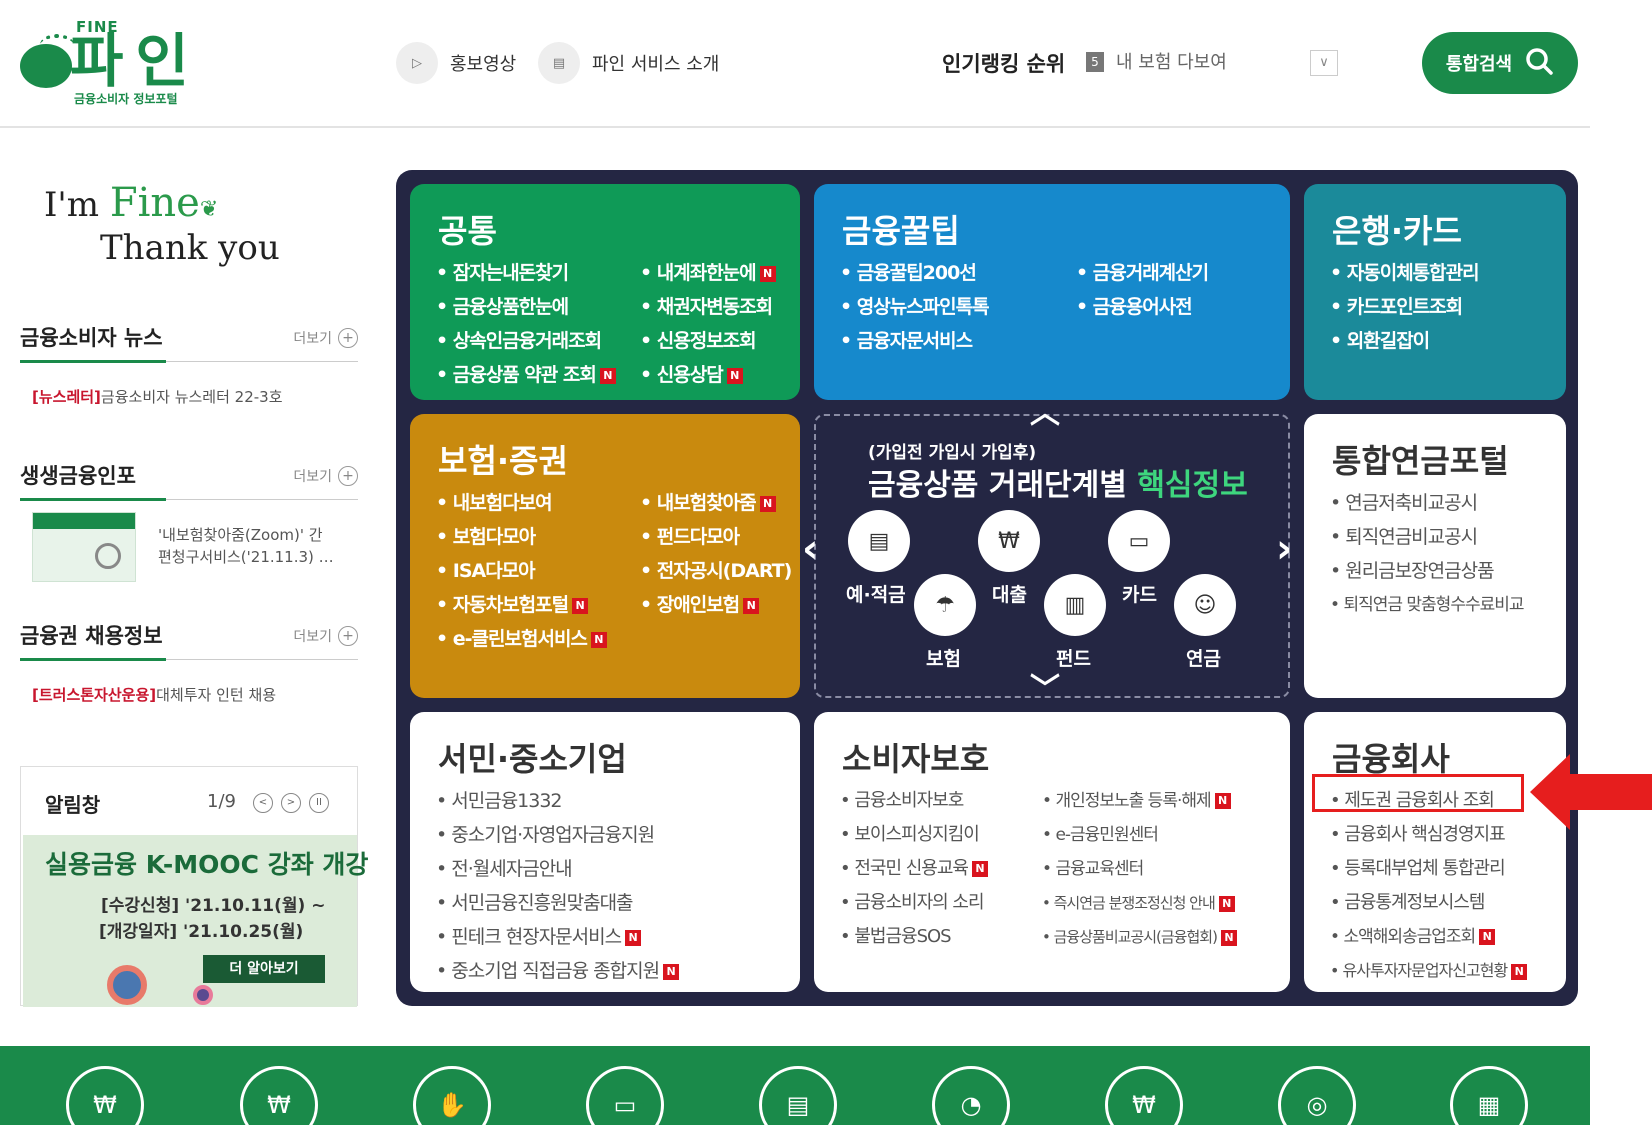 The height and width of the screenshot is (1125, 1652). Describe the element at coordinates (611, 971) in the screenshot. I see `menu-item: • 중소기업 직접금융 종합지원 N` at that location.